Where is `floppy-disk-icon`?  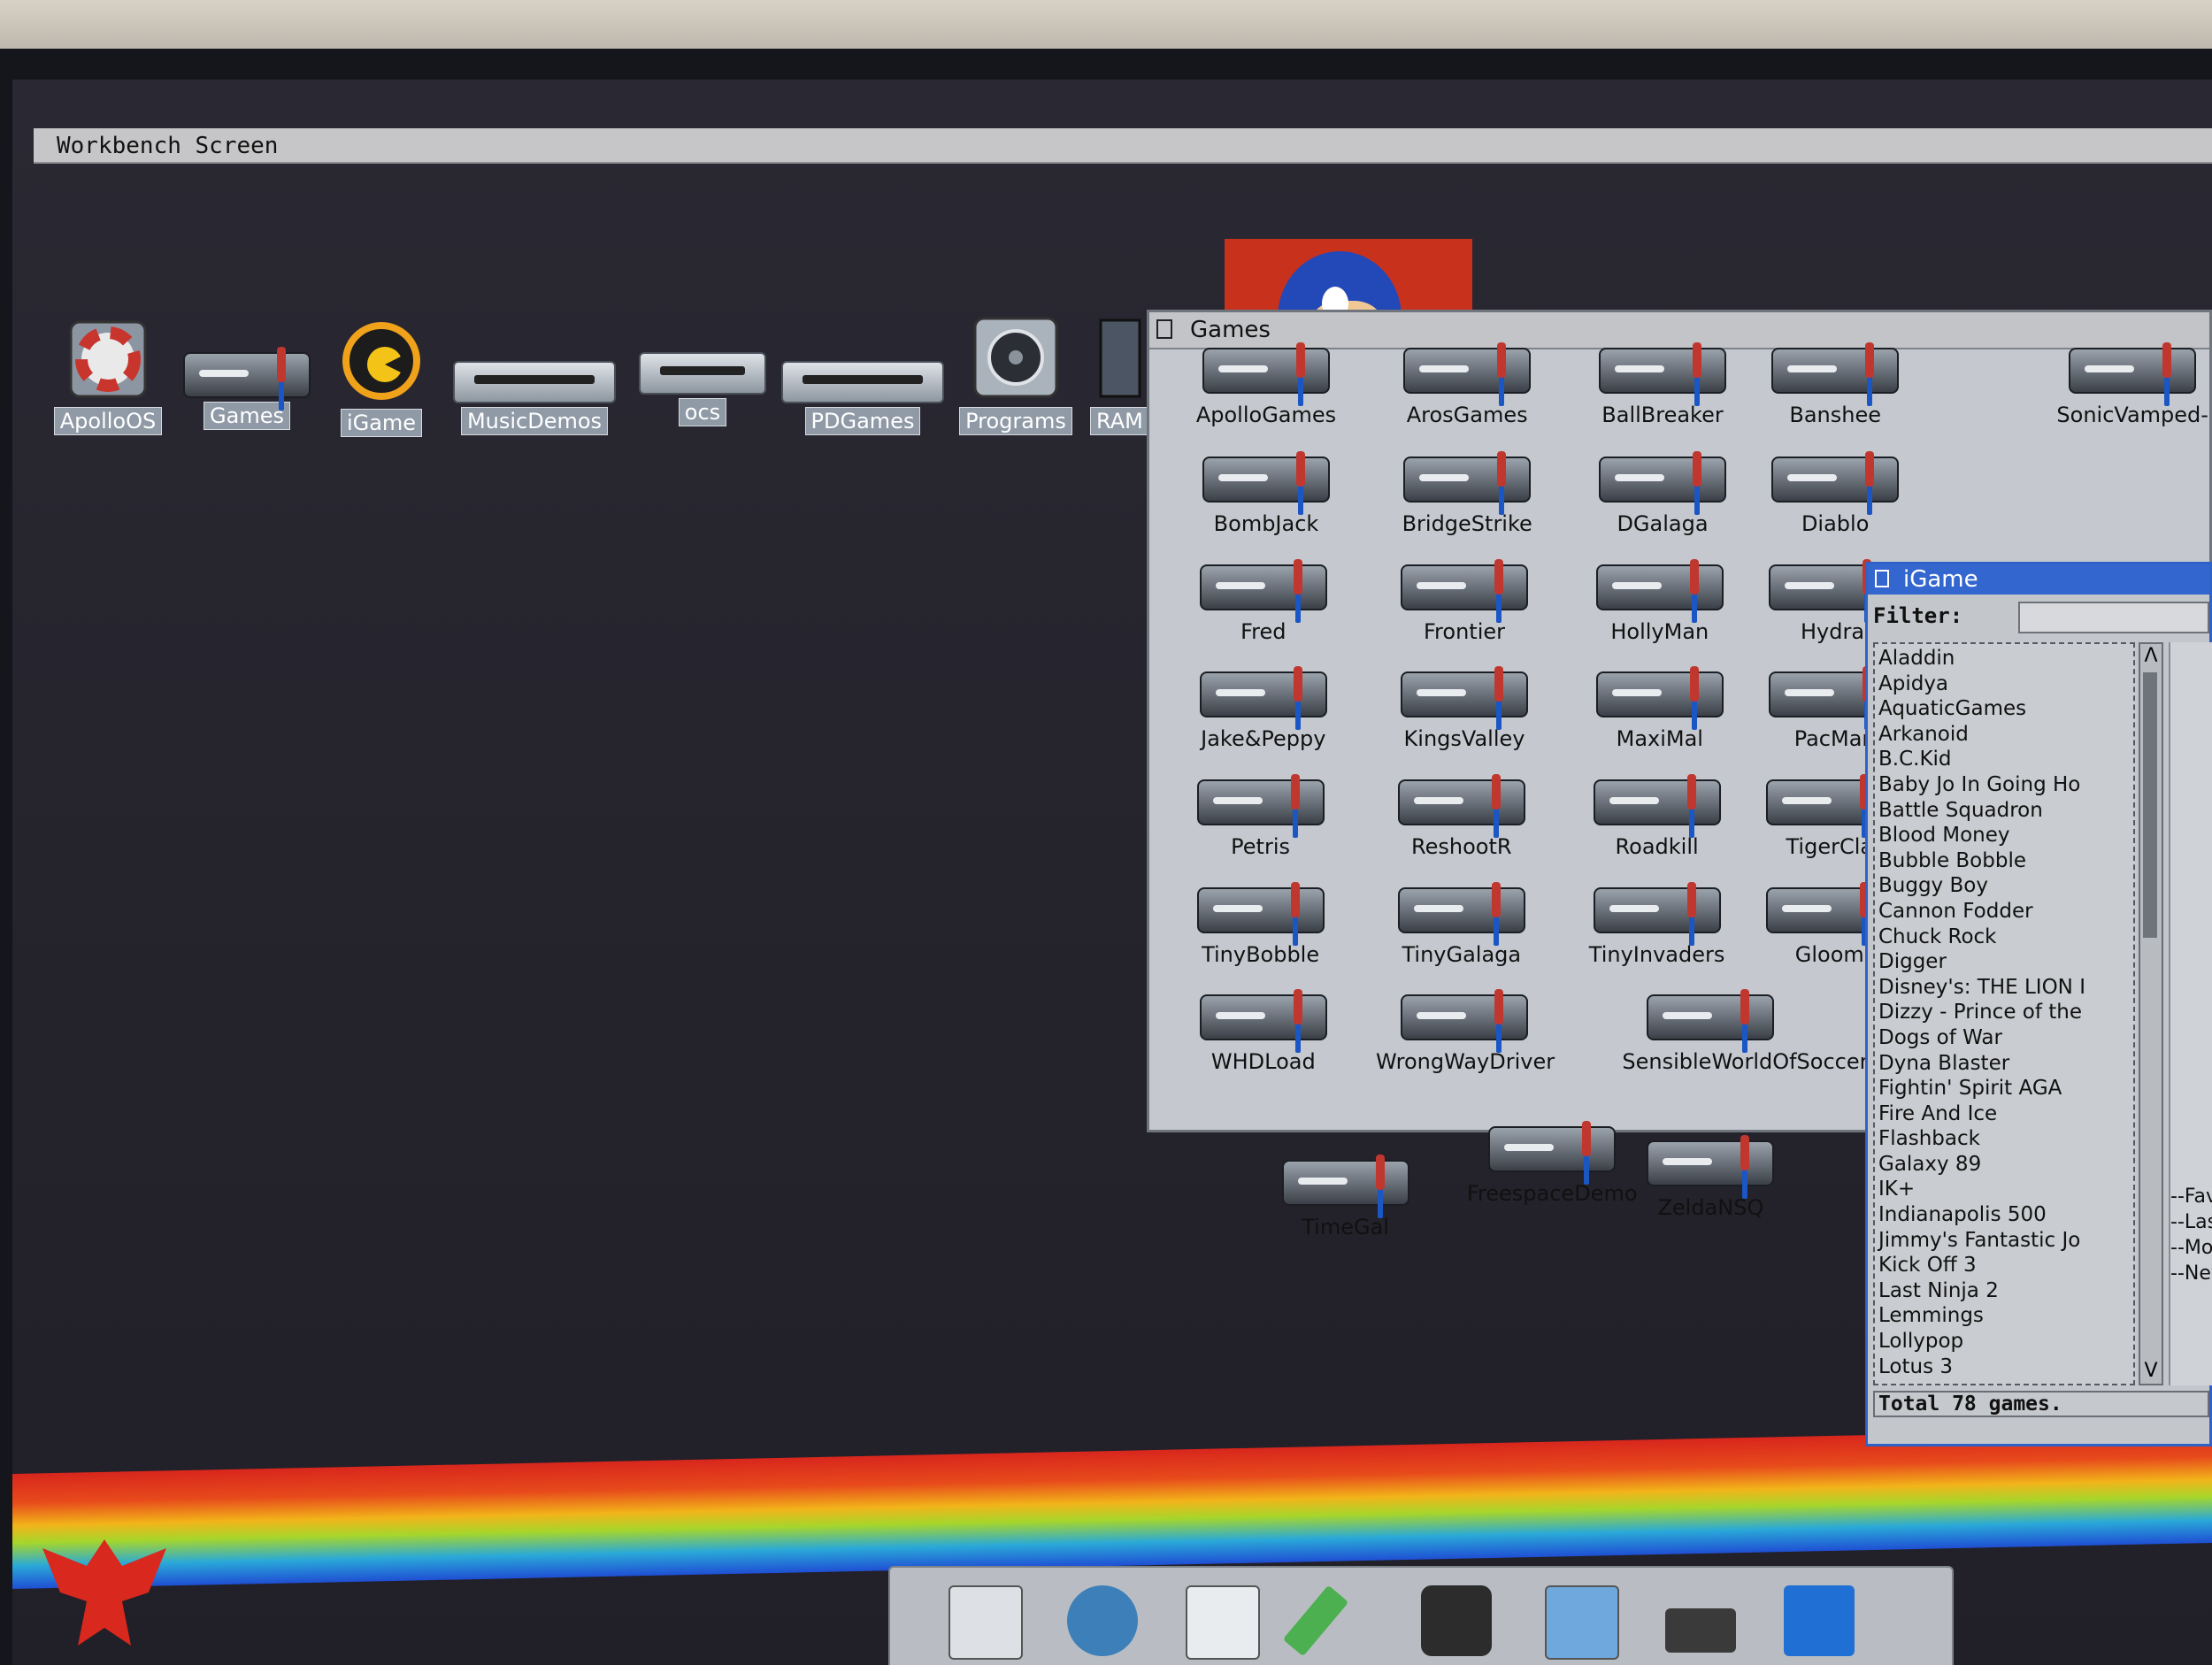 floppy-disk-icon is located at coordinates (1820, 1620).